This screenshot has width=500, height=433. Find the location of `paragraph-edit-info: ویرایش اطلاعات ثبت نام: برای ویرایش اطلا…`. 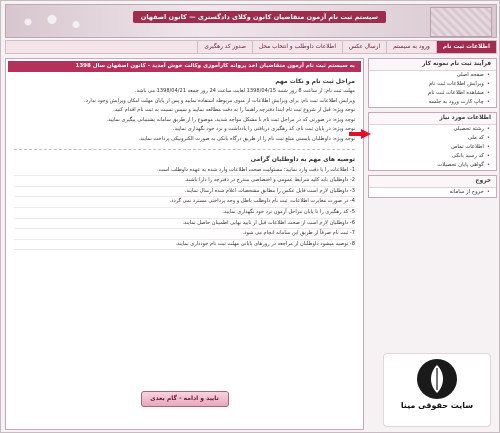

paragraph-edit-info: ویرایش اطلاعات ثبت نام: برای ویرایش اطلا… is located at coordinates (219, 100).